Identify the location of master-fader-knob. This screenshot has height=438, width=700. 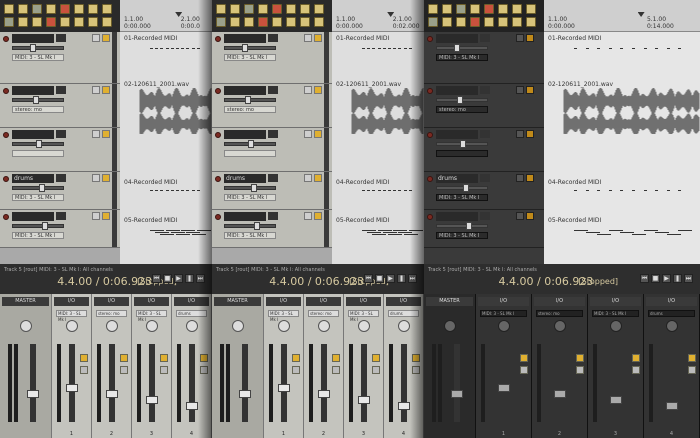
(33, 394).